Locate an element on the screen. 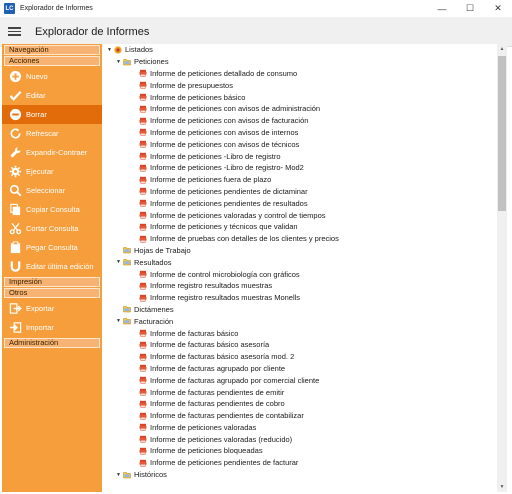 The image size is (512, 494). app-logo-icon: LC is located at coordinates (9, 8).